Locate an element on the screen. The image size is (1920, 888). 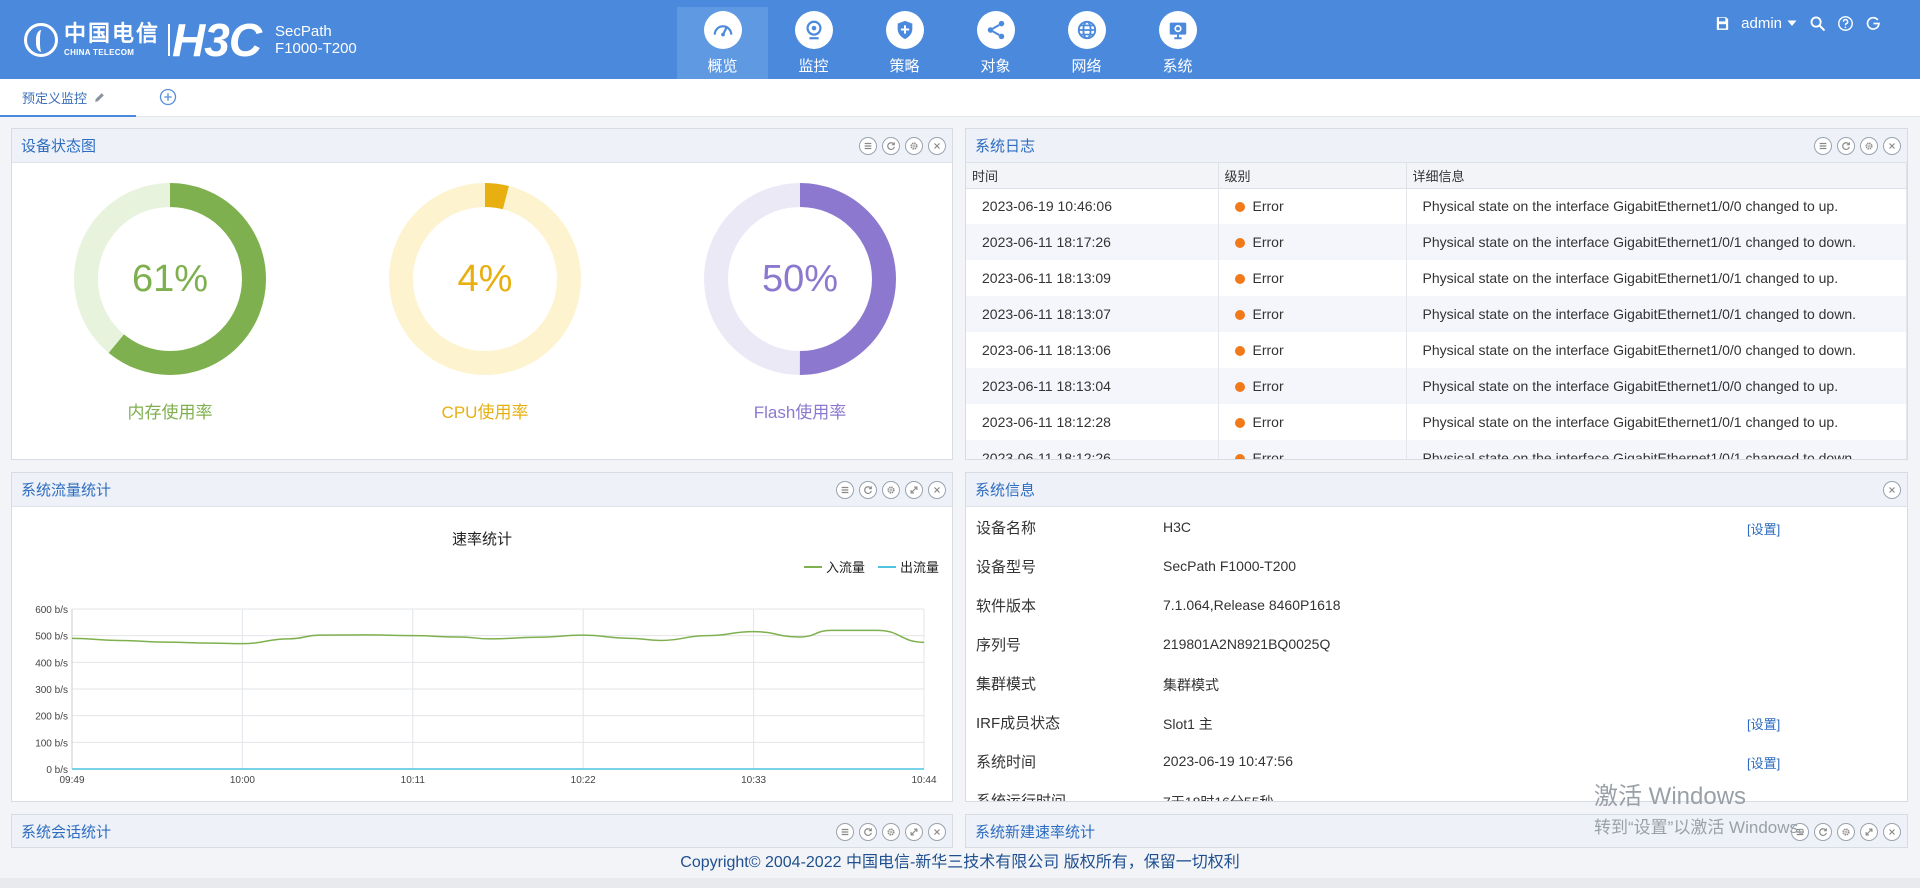
info-value: 集群模式 is located at coordinates (1191, 685).